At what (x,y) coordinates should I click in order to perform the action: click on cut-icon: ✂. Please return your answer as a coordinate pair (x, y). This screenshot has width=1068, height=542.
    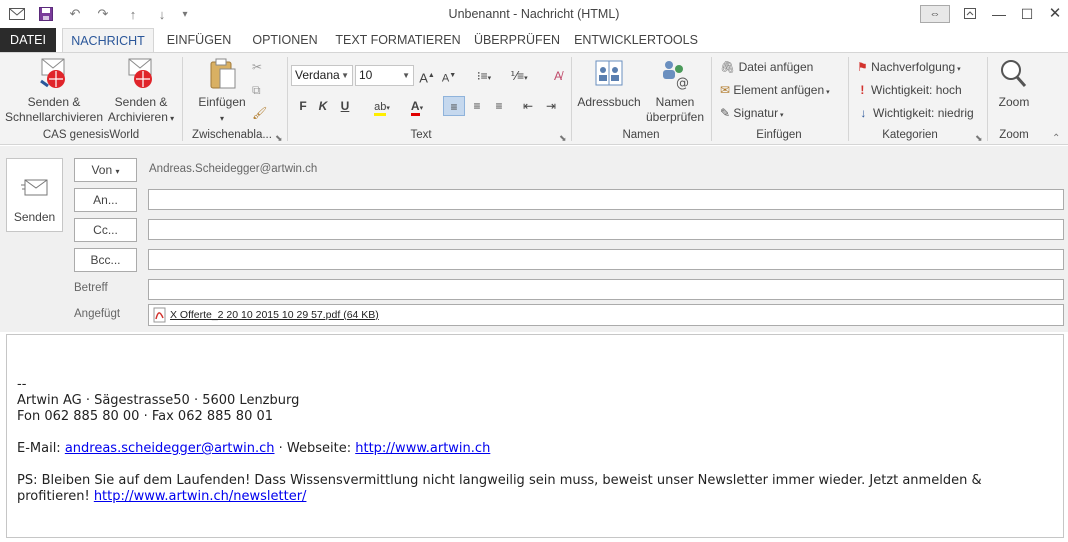
    Looking at the image, I should click on (257, 67).